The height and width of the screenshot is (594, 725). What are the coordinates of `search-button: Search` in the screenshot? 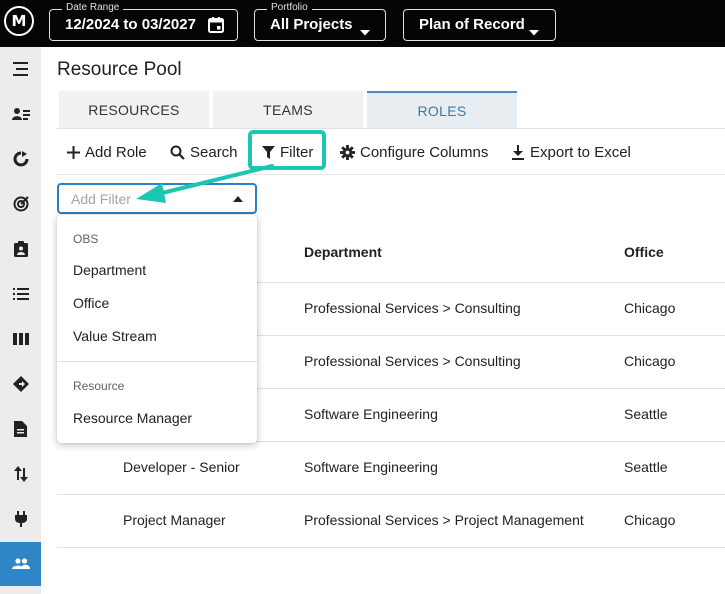 It's located at (204, 152).